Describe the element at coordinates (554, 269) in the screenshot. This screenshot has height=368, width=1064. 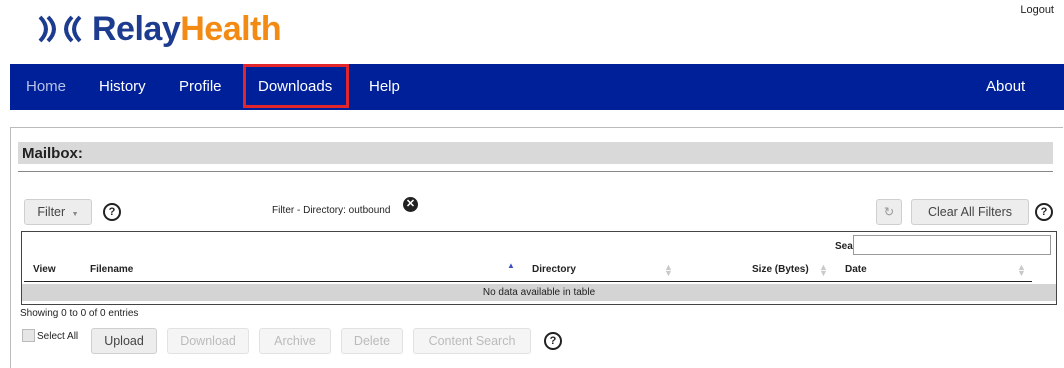
I see `column-header-directory: Directory` at that location.